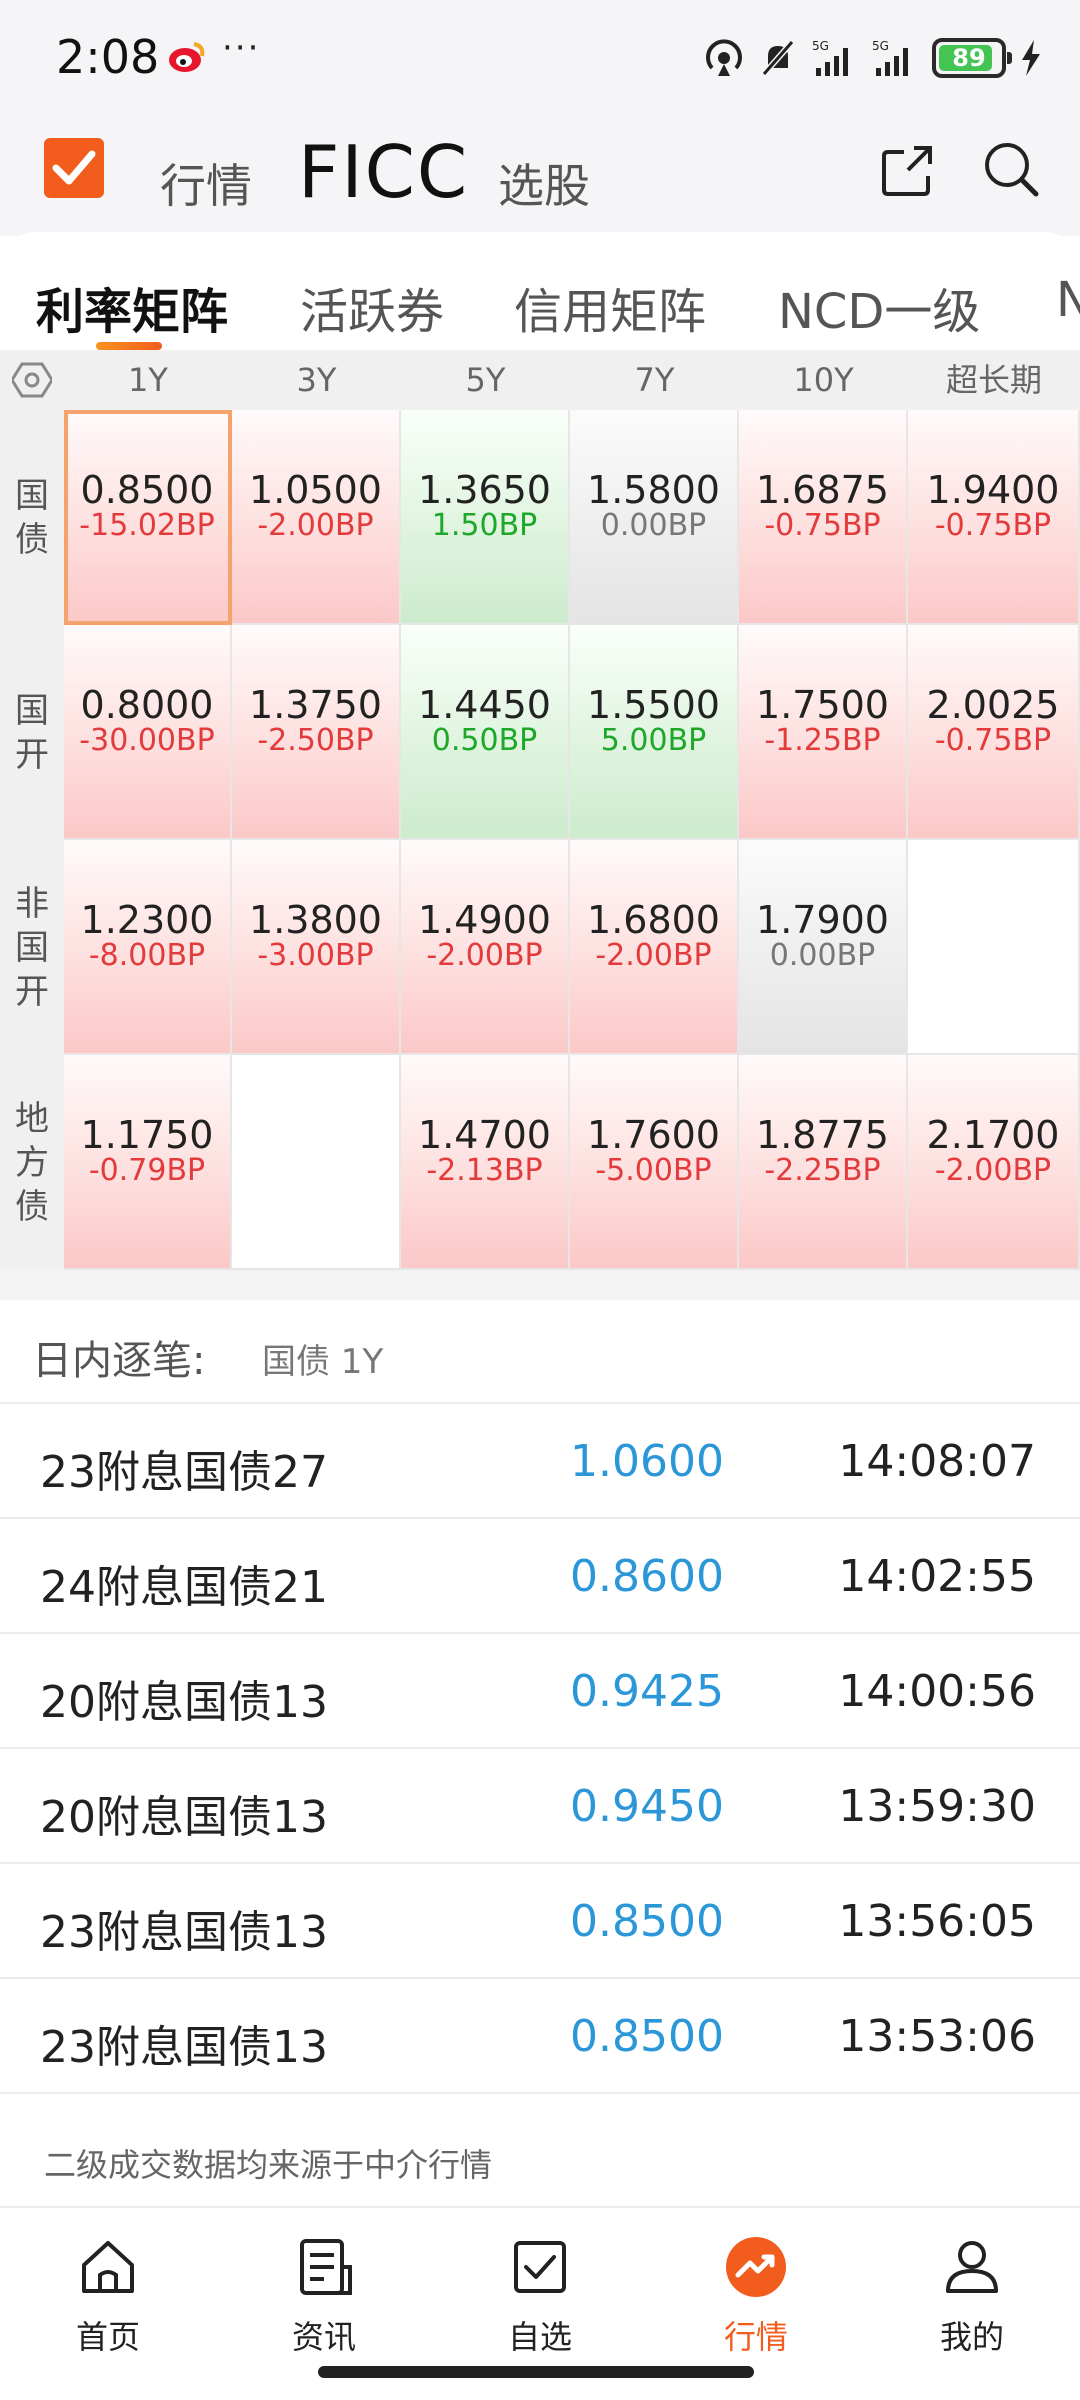  Describe the element at coordinates (32, 732) in the screenshot. I see `row-label-cdb: 国开` at that location.